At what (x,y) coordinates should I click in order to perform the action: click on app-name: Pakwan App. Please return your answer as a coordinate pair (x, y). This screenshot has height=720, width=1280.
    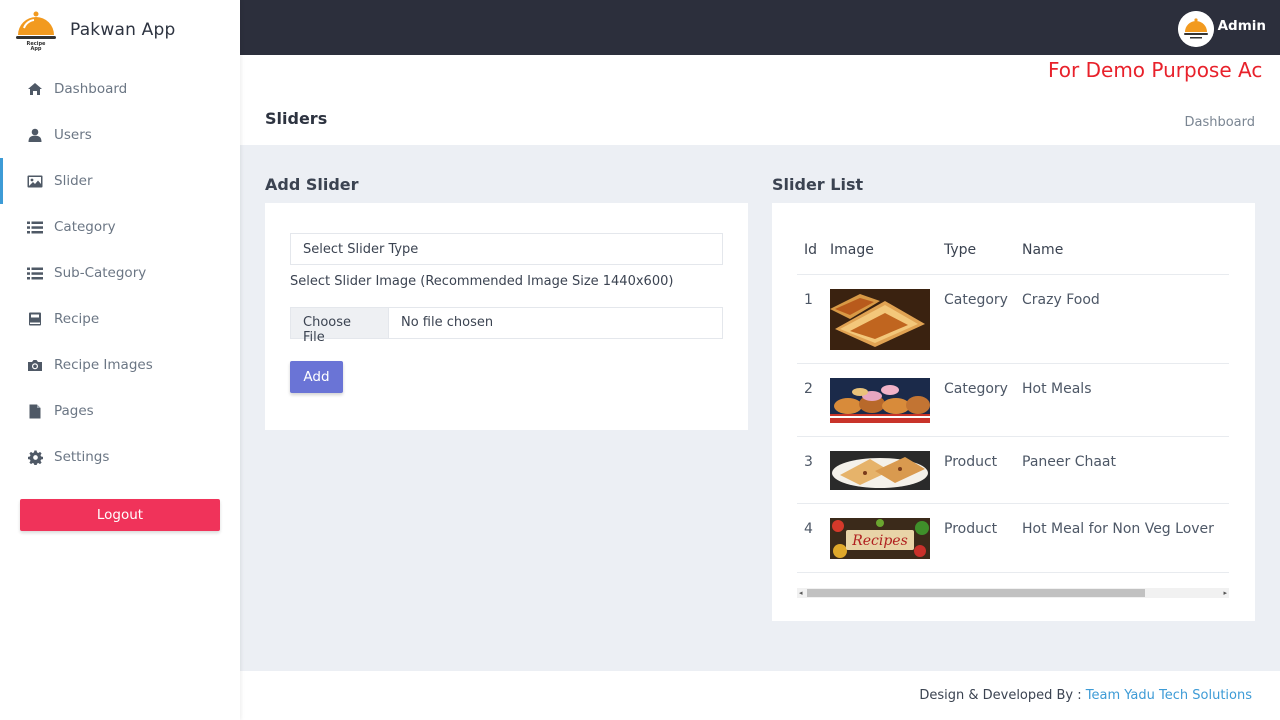
    Looking at the image, I should click on (123, 30).